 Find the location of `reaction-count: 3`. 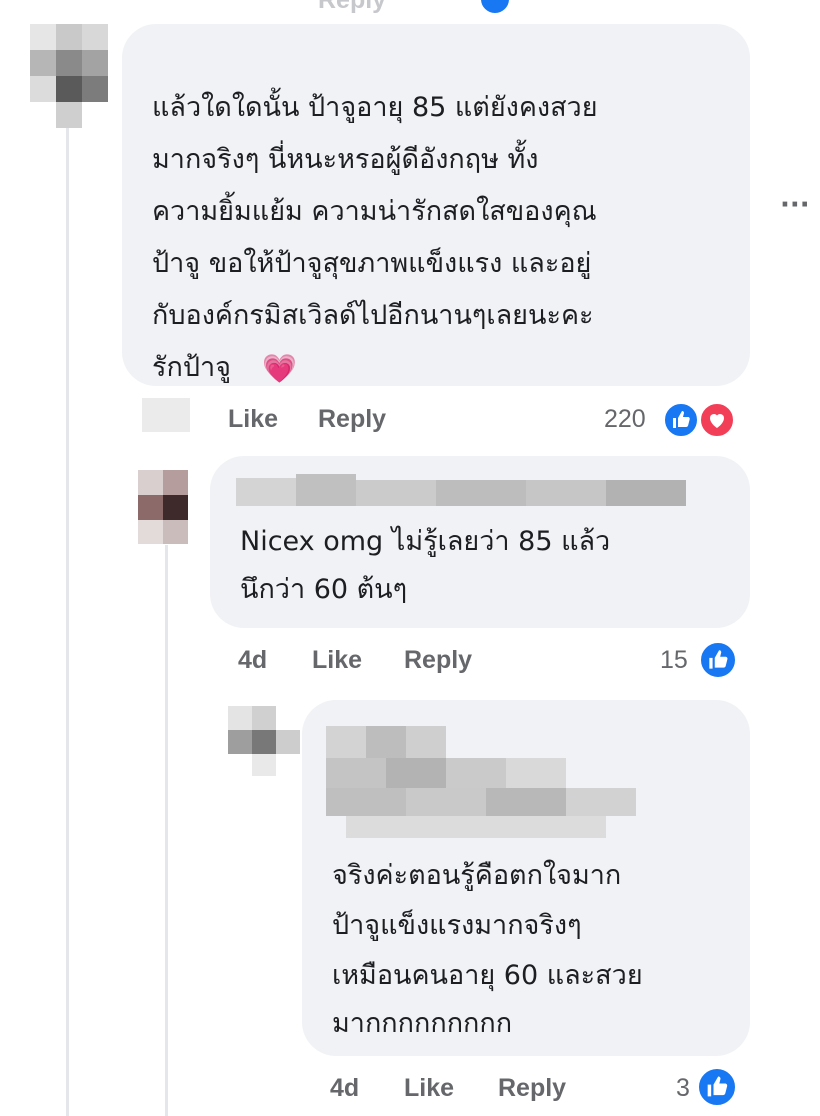

reaction-count: 3 is located at coordinates (683, 1088).